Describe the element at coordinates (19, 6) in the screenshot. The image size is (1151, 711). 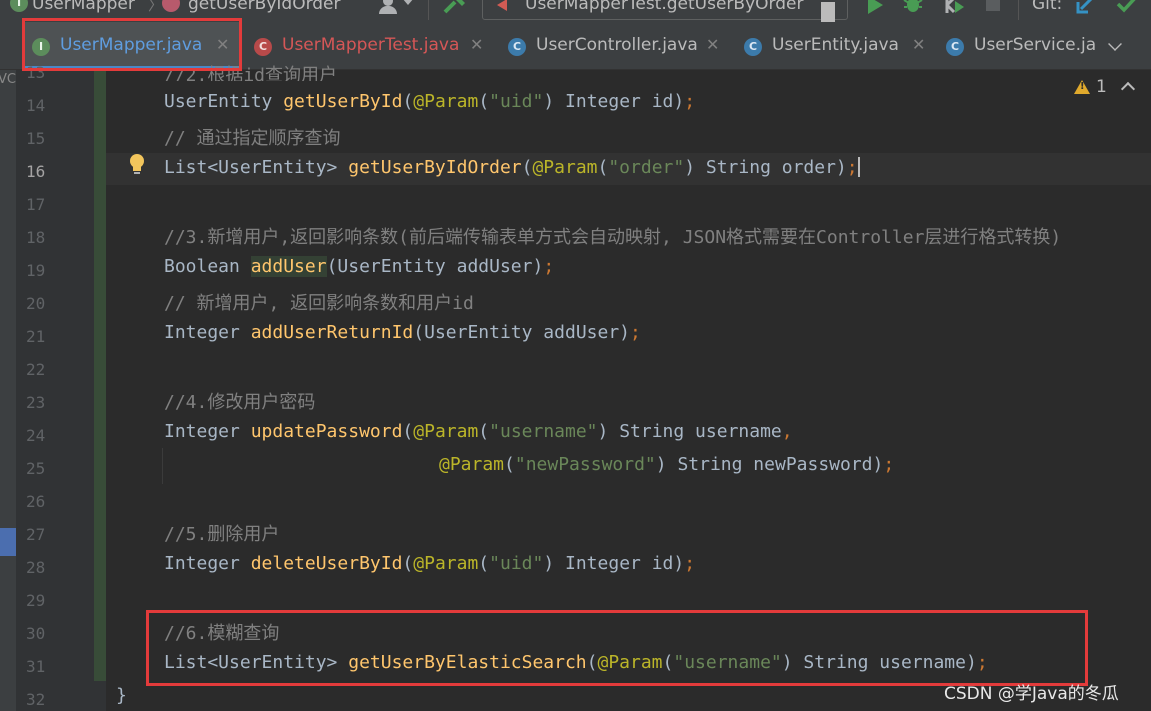
I see `interface-icon: I` at that location.